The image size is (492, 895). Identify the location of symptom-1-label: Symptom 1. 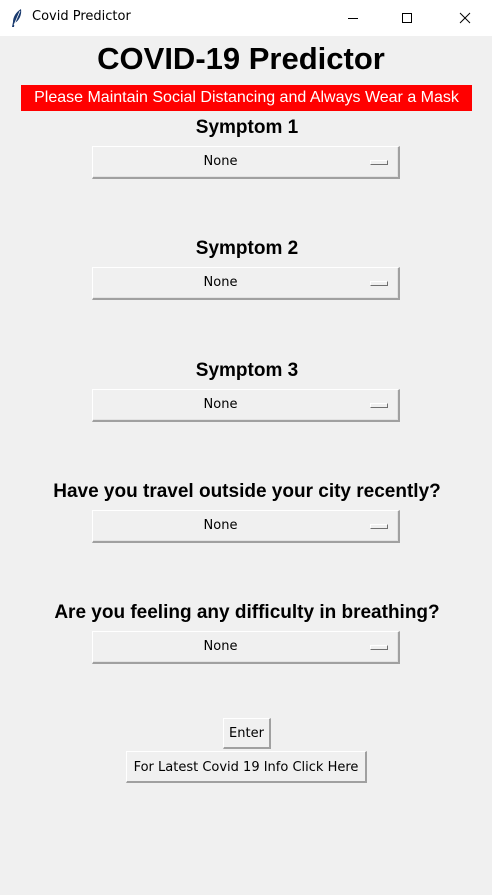
(247, 127).